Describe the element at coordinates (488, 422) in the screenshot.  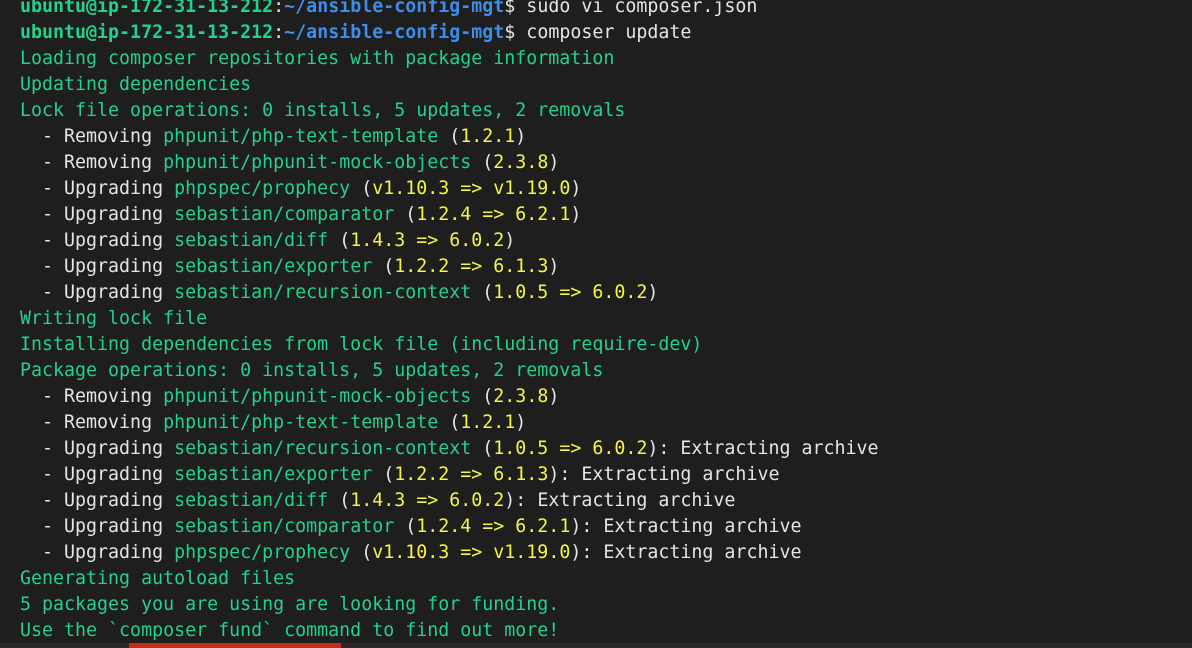
I see `terminal-text-segment: 1.2.1` at that location.